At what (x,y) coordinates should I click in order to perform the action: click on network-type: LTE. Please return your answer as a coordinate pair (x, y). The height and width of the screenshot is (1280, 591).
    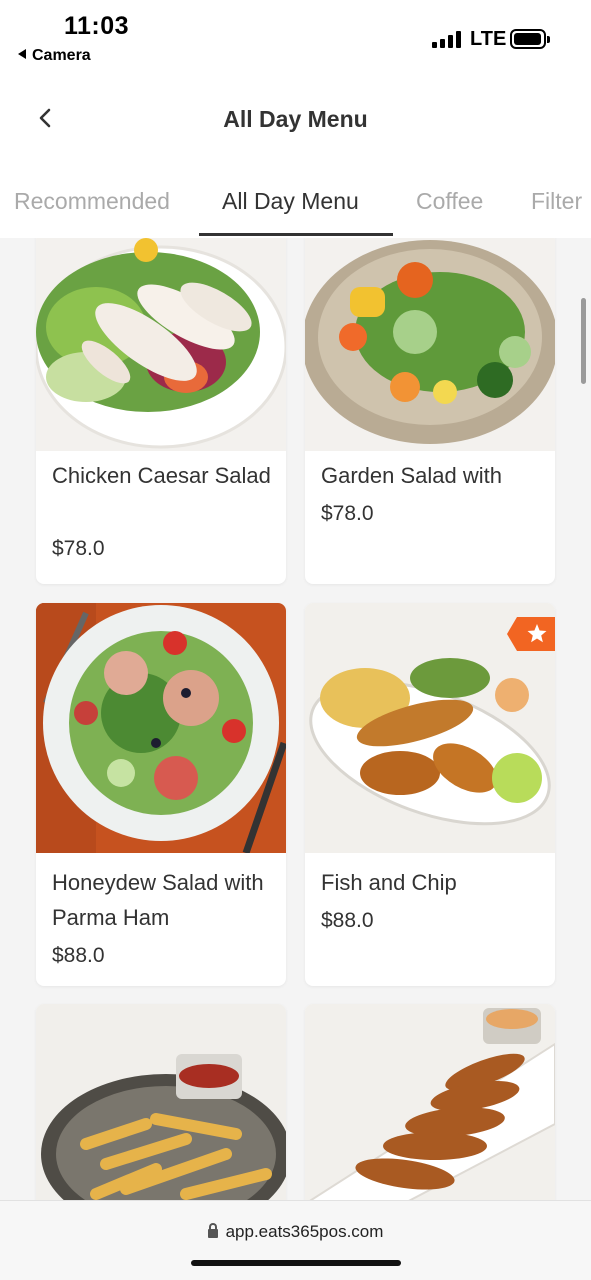
    Looking at the image, I should click on (488, 39).